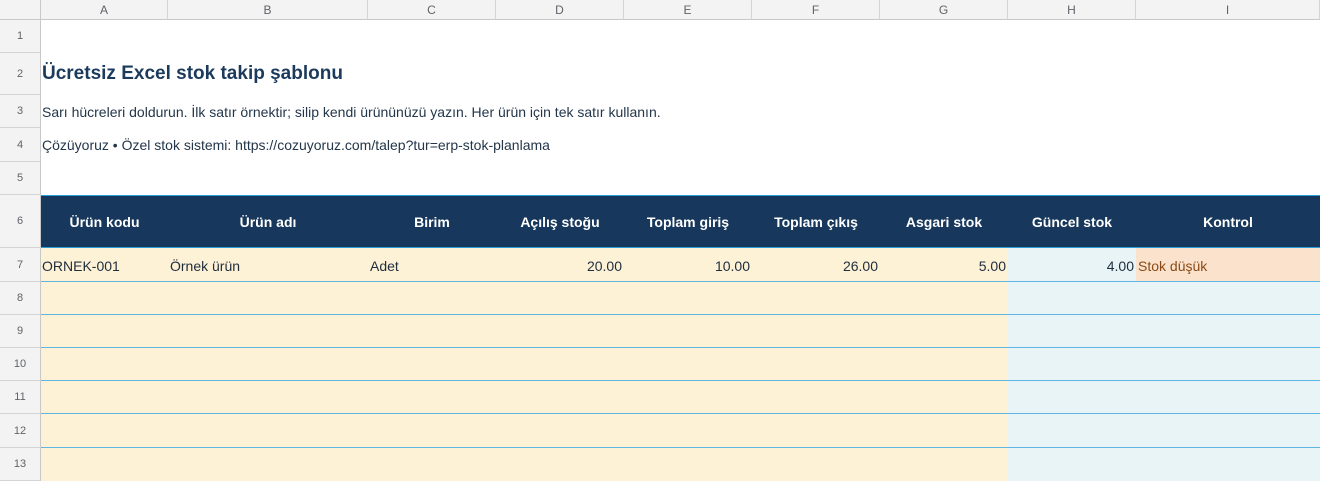  I want to click on cell-status-low-stock: Stok düşük, so click(1228, 265).